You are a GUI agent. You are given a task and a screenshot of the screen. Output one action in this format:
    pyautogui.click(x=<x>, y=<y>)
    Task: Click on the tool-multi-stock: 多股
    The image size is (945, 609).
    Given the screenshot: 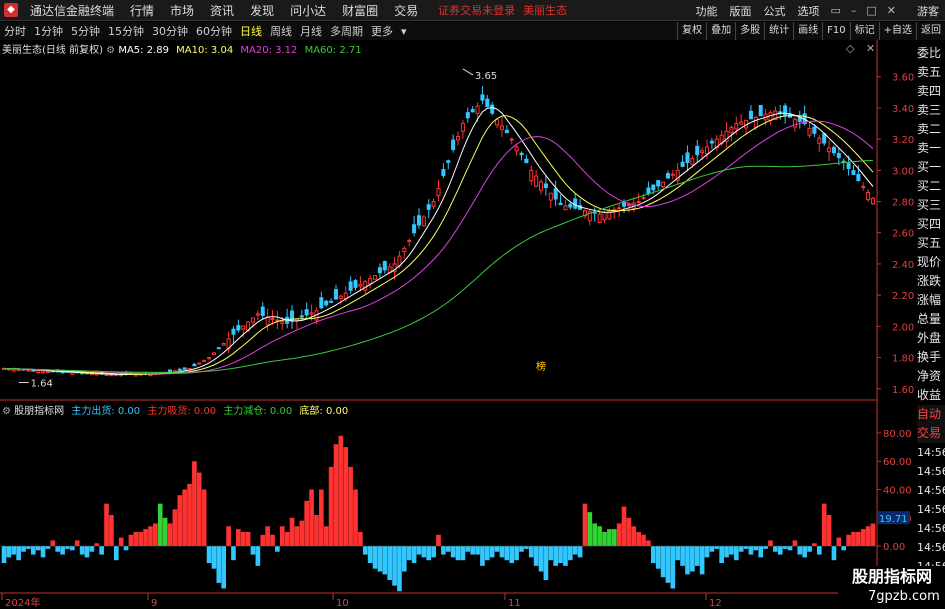 What is the action you would take?
    pyautogui.click(x=749, y=31)
    